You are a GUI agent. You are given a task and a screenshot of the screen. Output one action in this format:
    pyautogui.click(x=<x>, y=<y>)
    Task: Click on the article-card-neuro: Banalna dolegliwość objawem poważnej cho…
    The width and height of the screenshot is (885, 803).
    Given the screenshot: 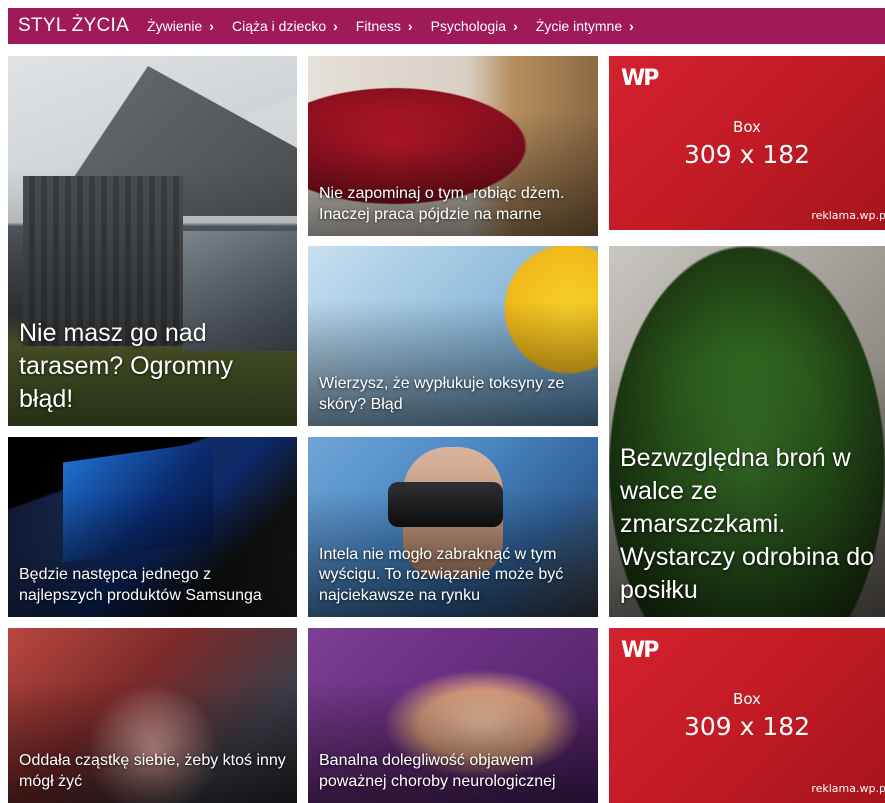 What is the action you would take?
    pyautogui.click(x=453, y=715)
    